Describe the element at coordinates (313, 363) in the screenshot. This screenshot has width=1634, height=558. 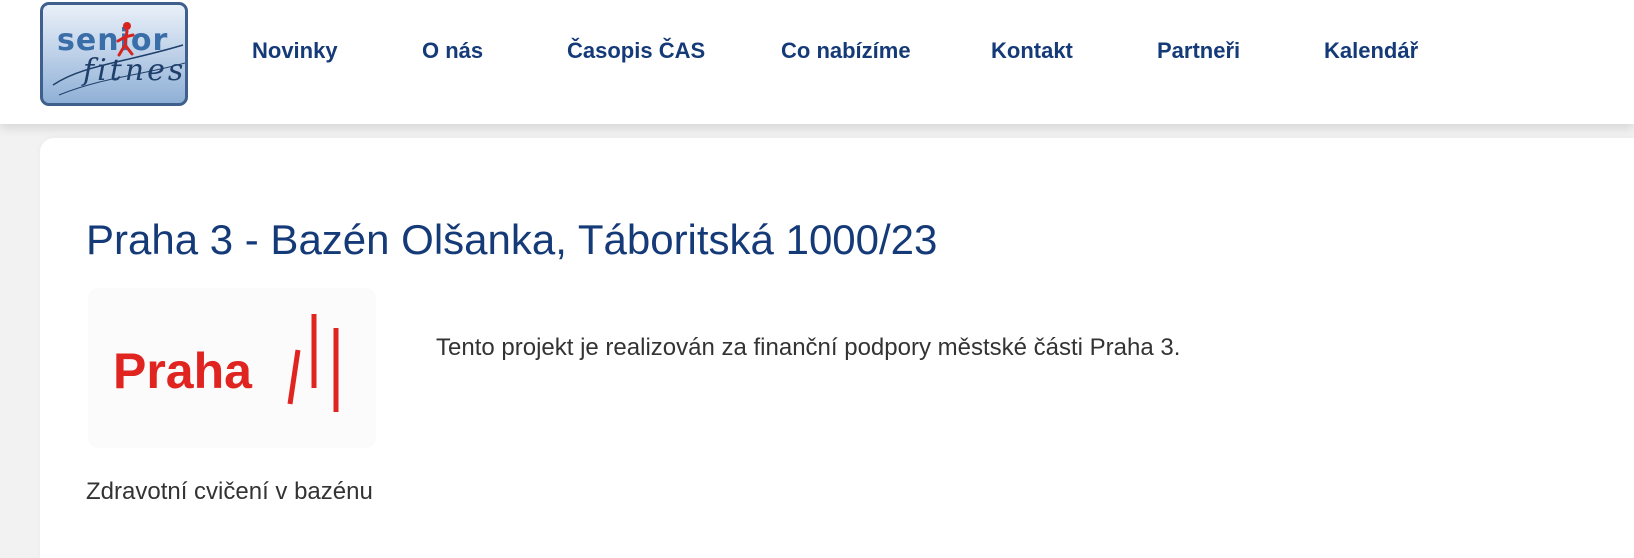
I see `praha-bars-icon` at that location.